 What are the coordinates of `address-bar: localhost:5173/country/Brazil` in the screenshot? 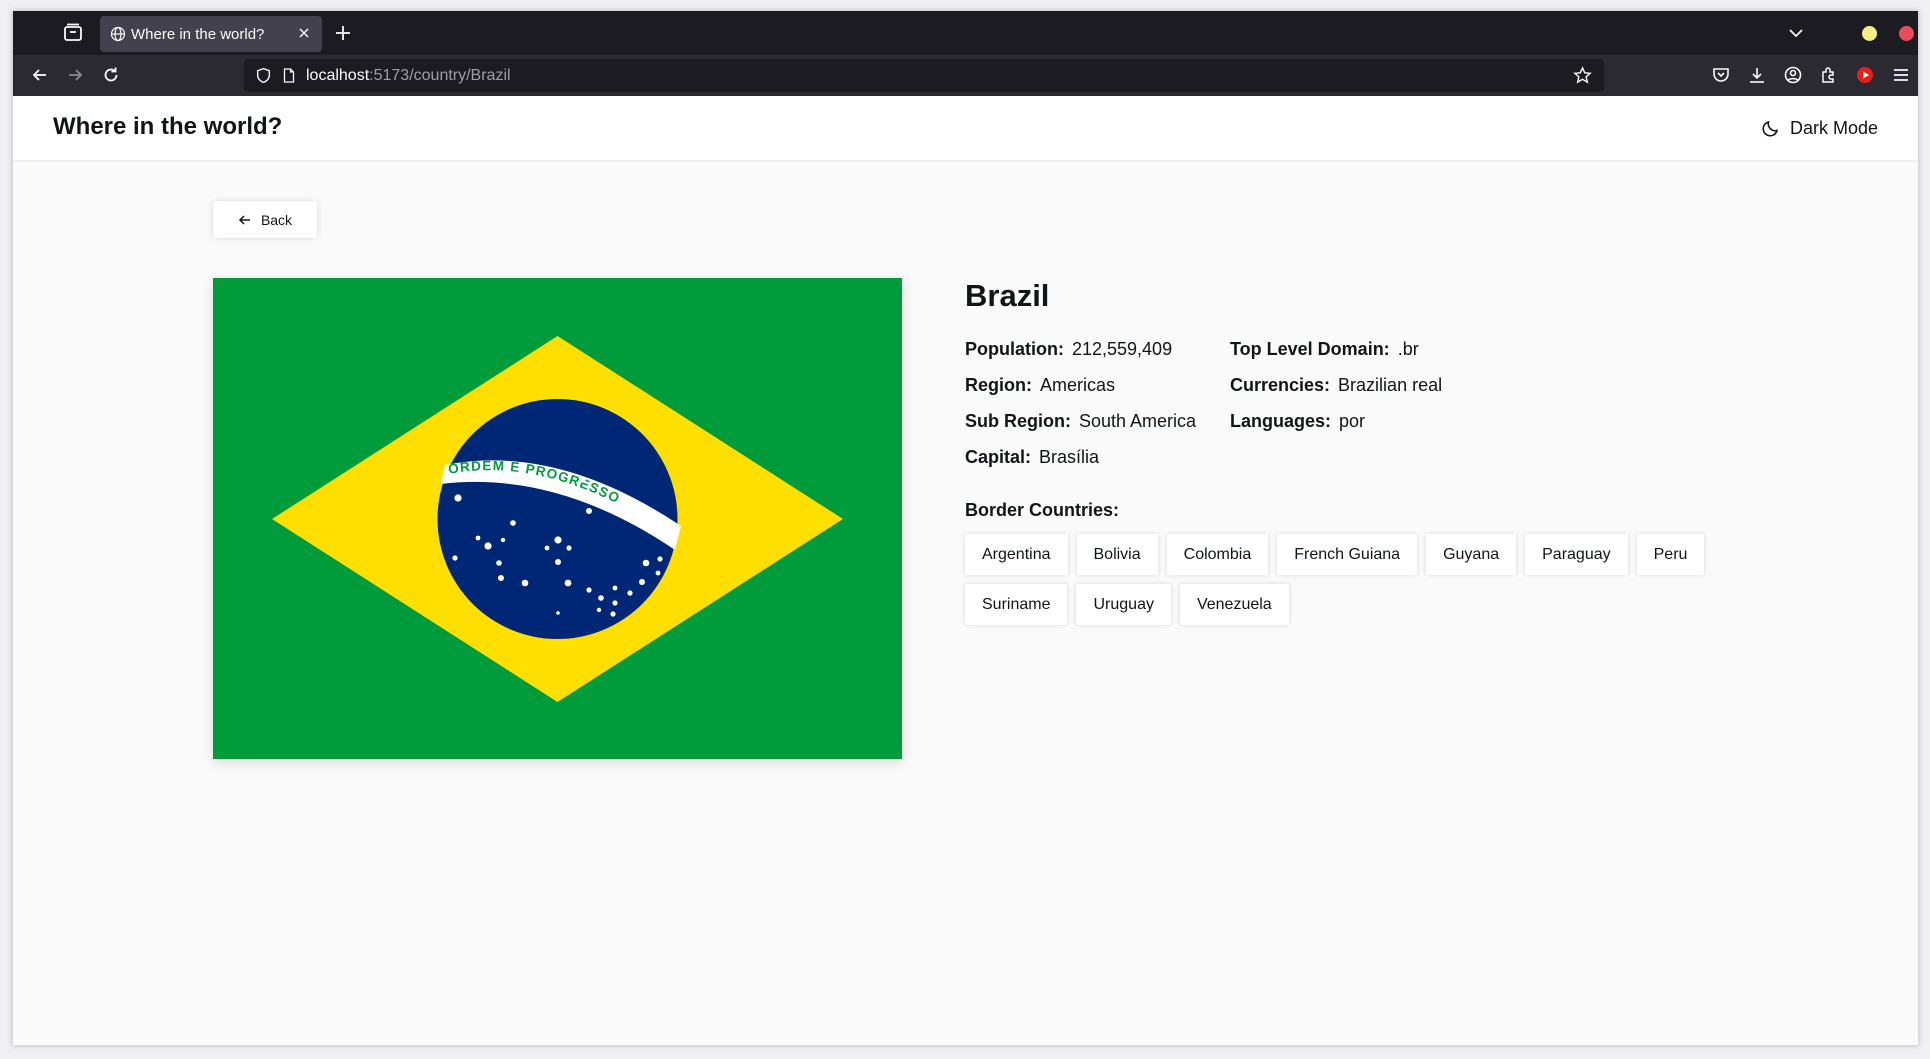 It's located at (924, 75).